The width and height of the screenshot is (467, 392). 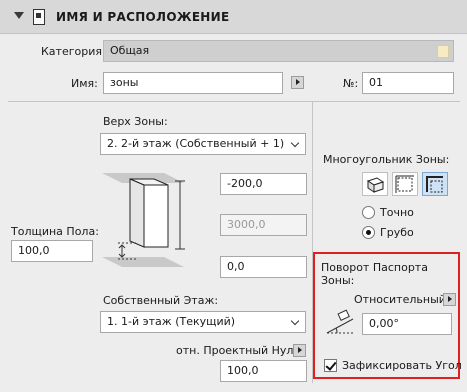 I want to click on top-zone-value: 2. 2-й этаж (Собственный + 1), so click(x=196, y=143).